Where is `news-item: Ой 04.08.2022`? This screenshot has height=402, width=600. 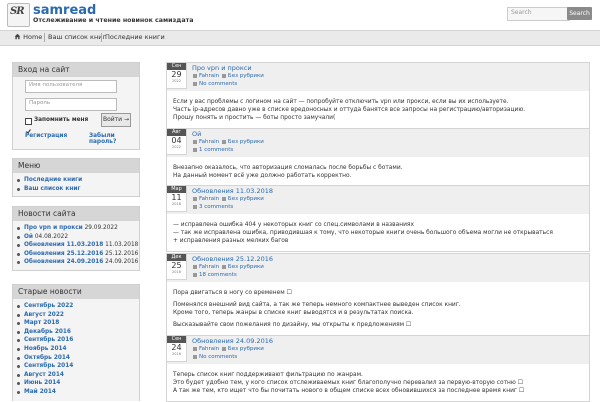
news-item: Ой 04.08.2022 is located at coordinates (76, 237).